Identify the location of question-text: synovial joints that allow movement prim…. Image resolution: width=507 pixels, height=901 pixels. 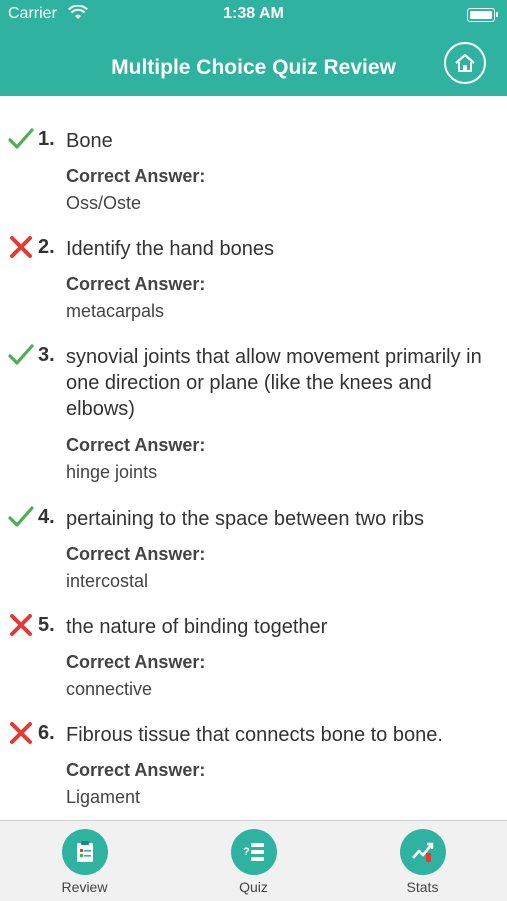
(274, 383).